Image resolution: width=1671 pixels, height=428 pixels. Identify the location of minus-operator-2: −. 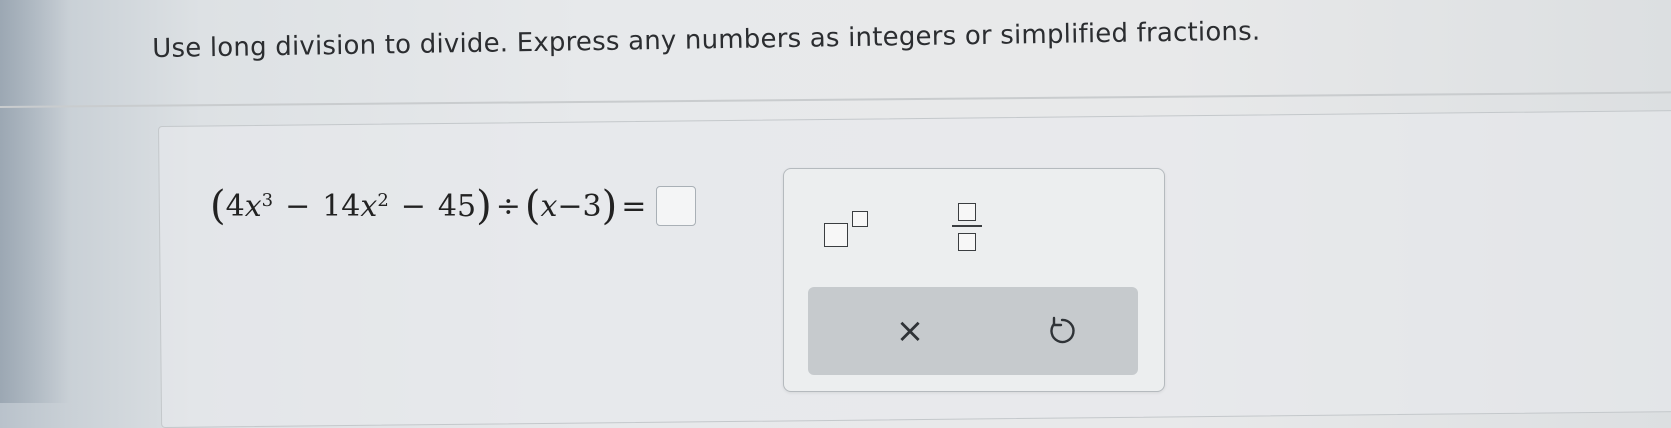
(413, 206).